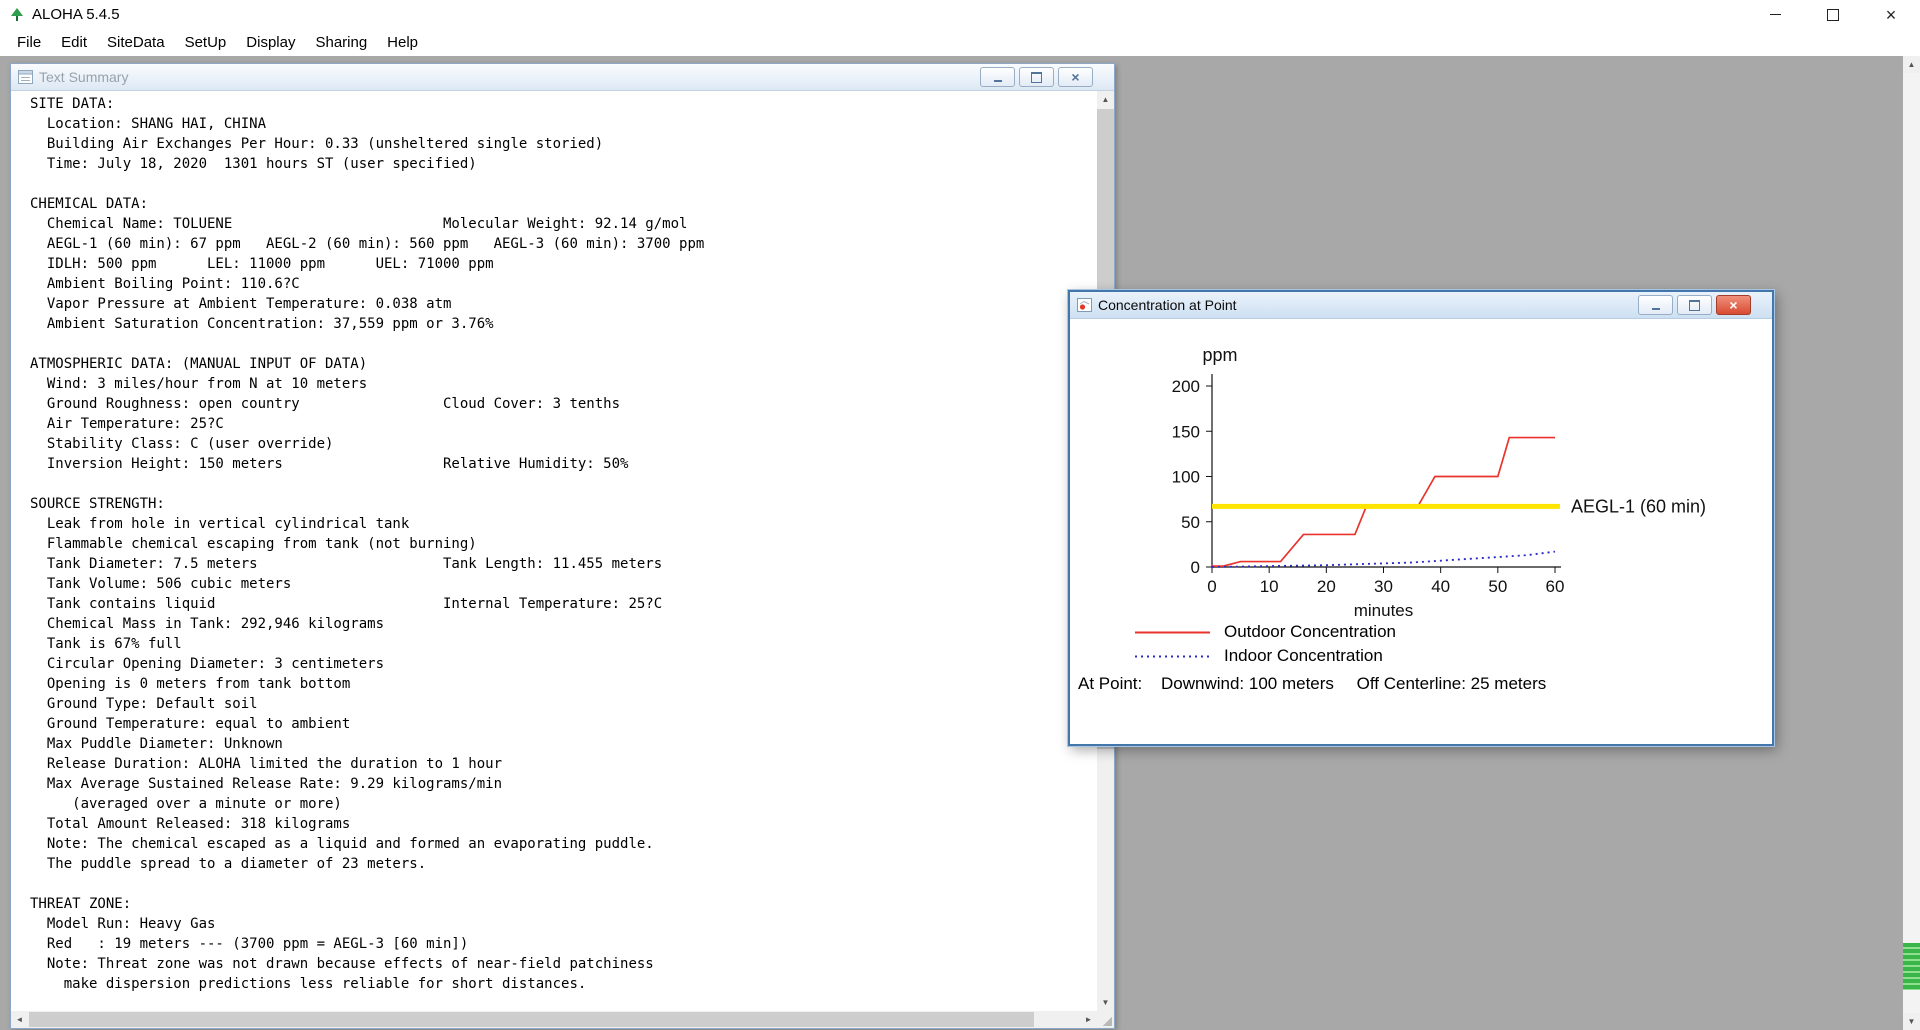 This screenshot has height=1030, width=1920. What do you see at coordinates (1384, 610) in the screenshot?
I see `svg-text: minutes` at bounding box center [1384, 610].